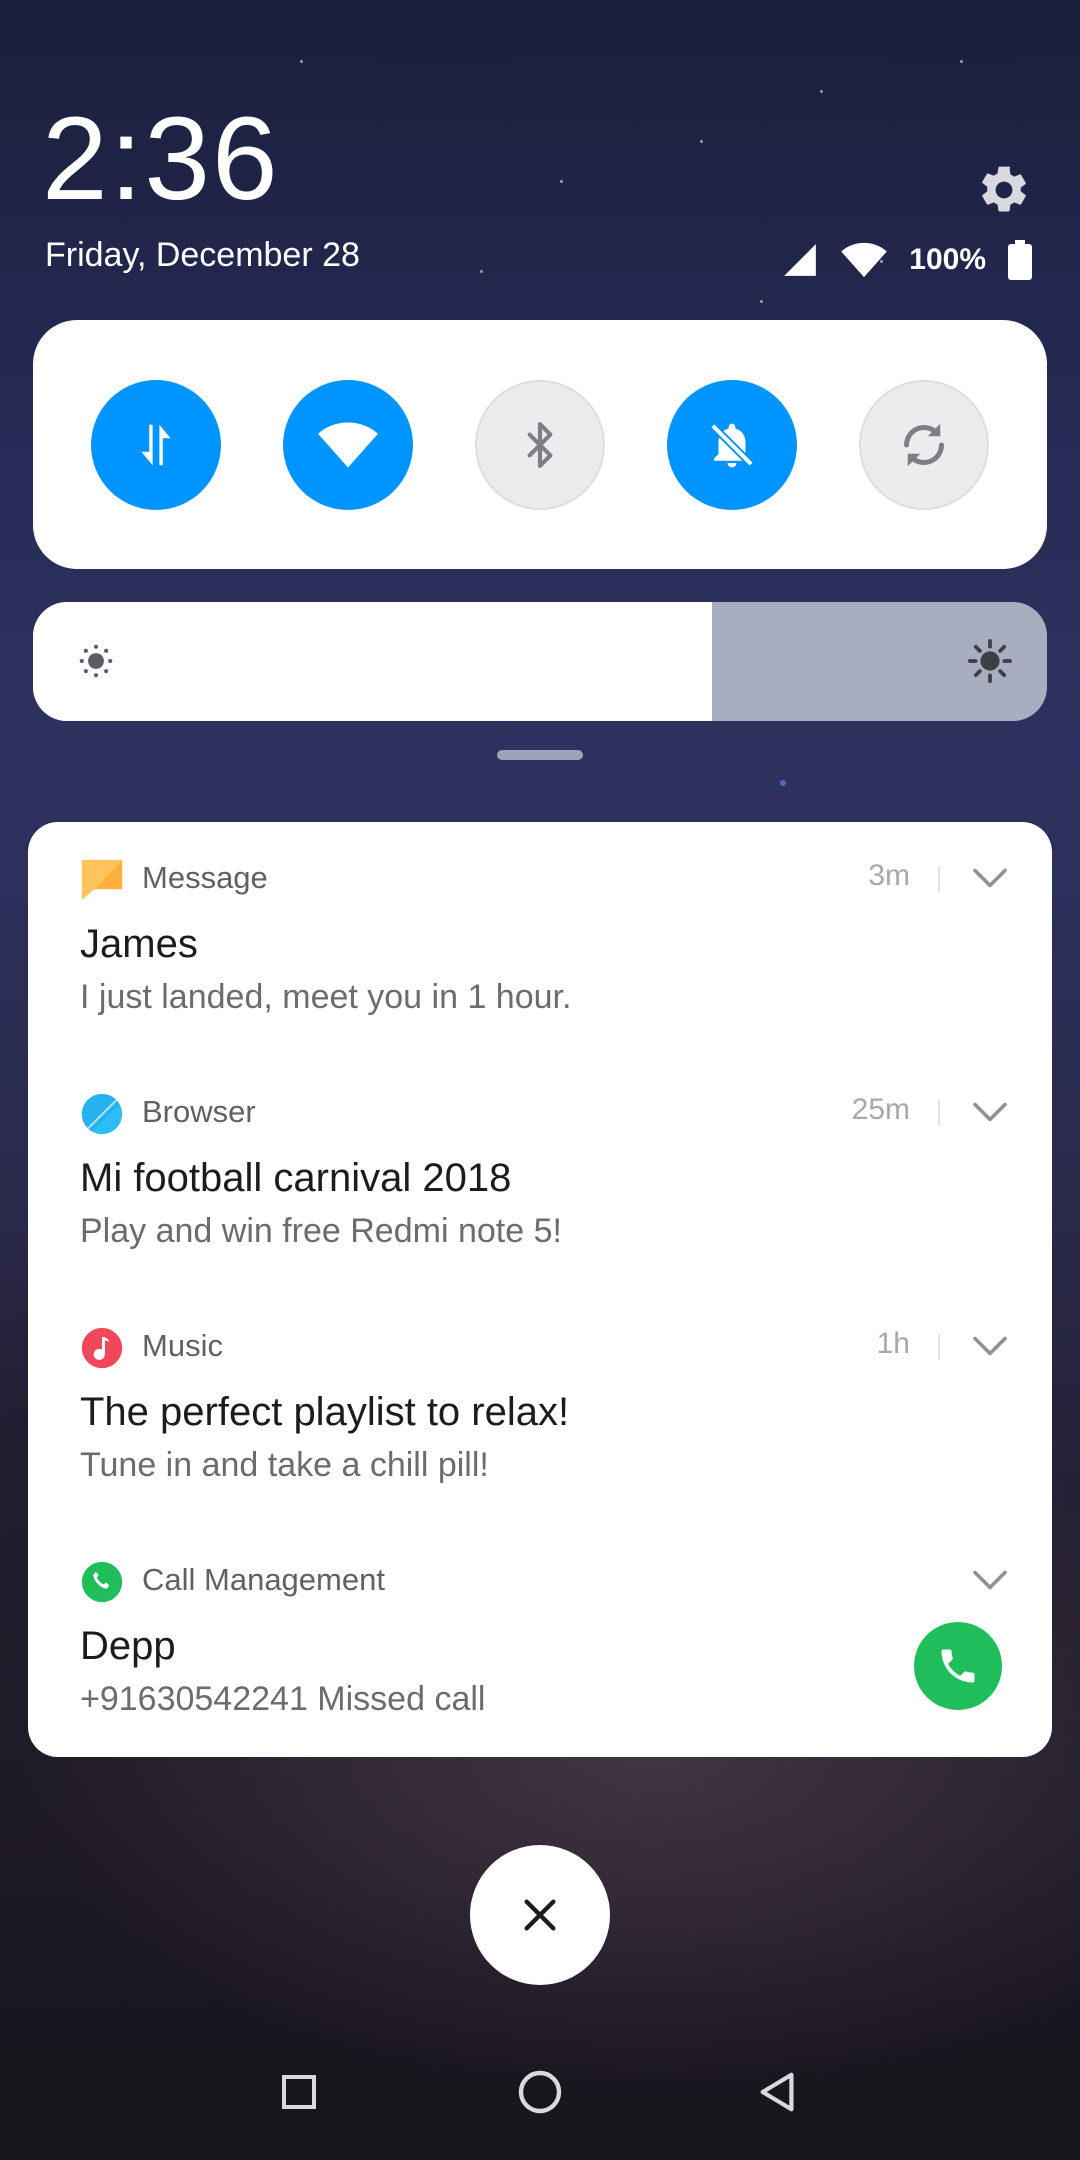  What do you see at coordinates (880, 1109) in the screenshot?
I see `notification-time: 25m` at bounding box center [880, 1109].